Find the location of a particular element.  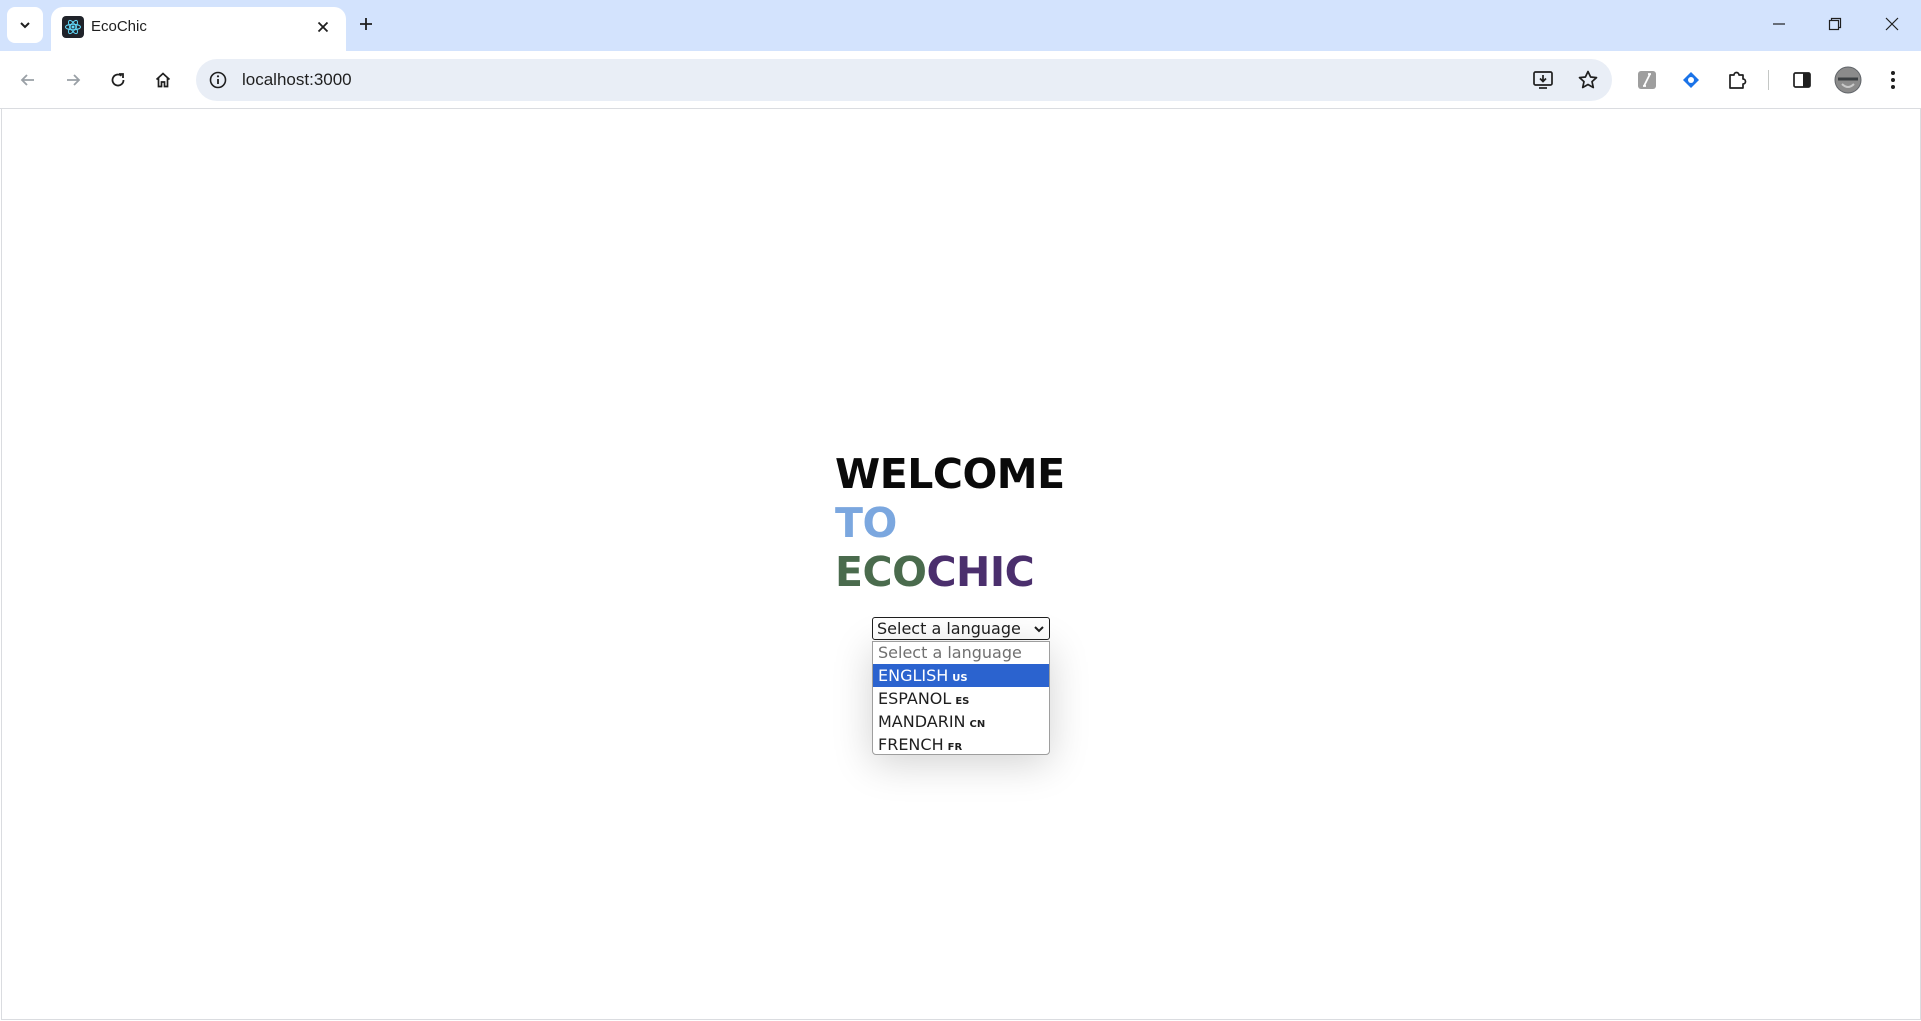

minimize-icon is located at coordinates (1779, 24).